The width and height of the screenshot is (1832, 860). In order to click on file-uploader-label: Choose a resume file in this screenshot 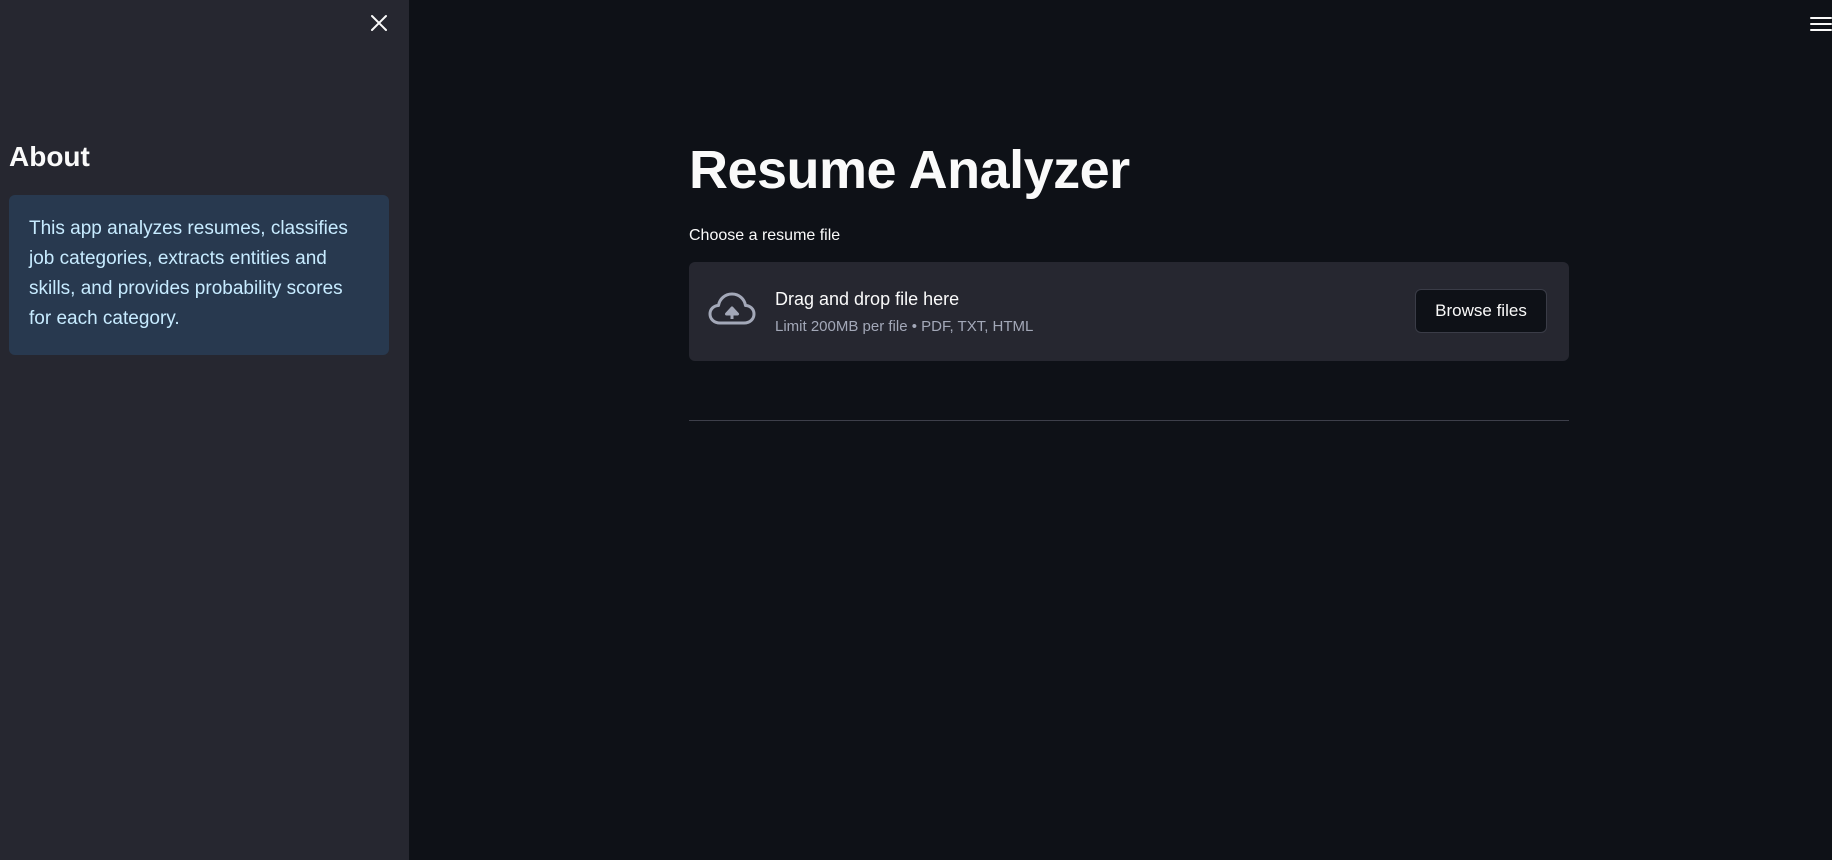, I will do `click(765, 235)`.